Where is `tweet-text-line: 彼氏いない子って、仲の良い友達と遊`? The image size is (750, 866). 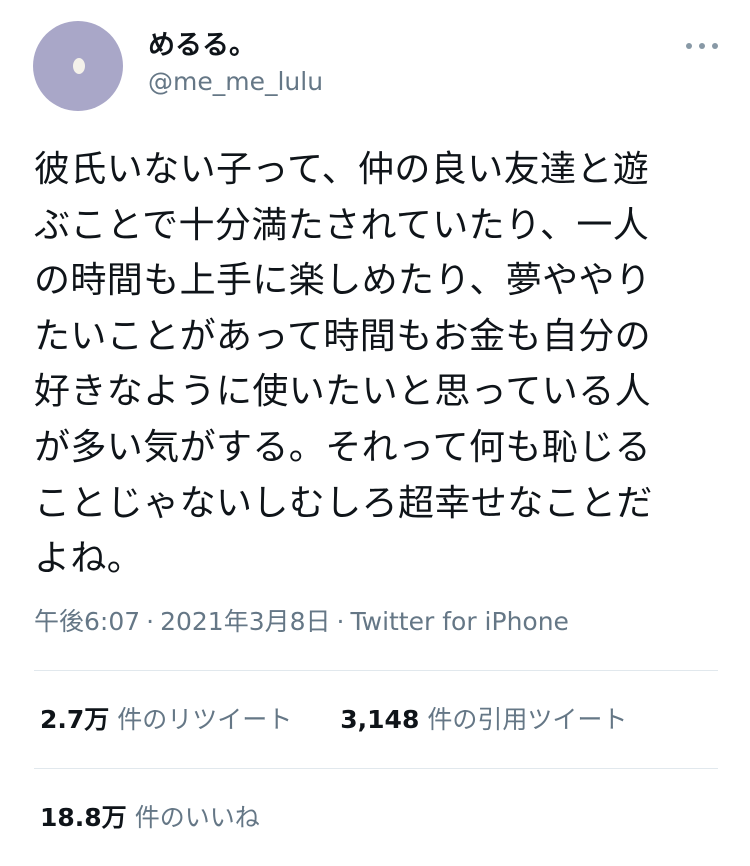
tweet-text-line: 彼氏いない子って、仲の良い友達と遊 is located at coordinates (342, 169).